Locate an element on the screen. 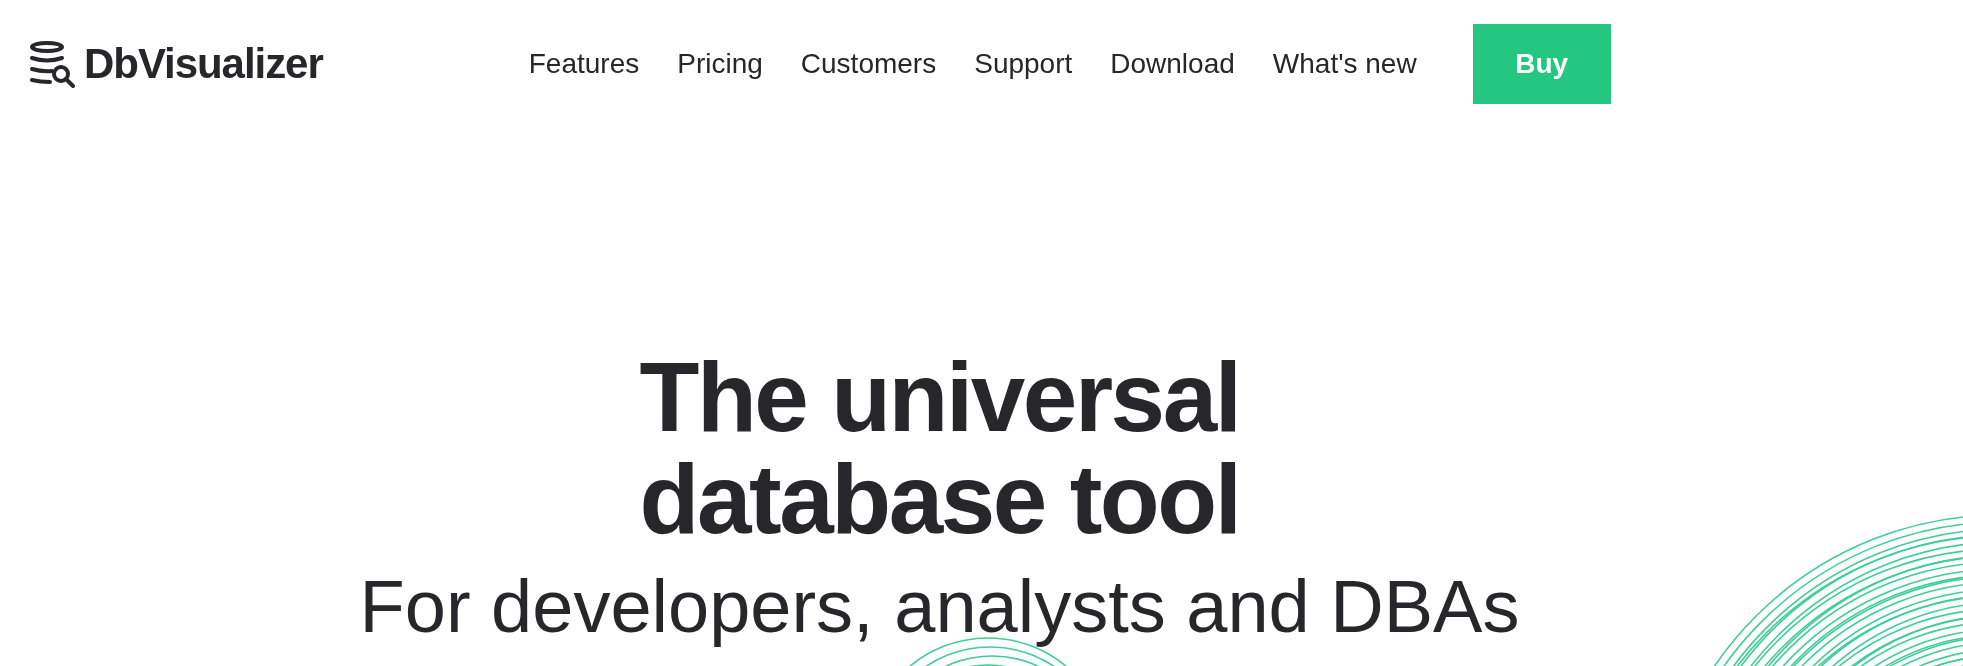 The height and width of the screenshot is (666, 1963). hero-subtitle: For developers, analysts and DBAs is located at coordinates (939, 607).